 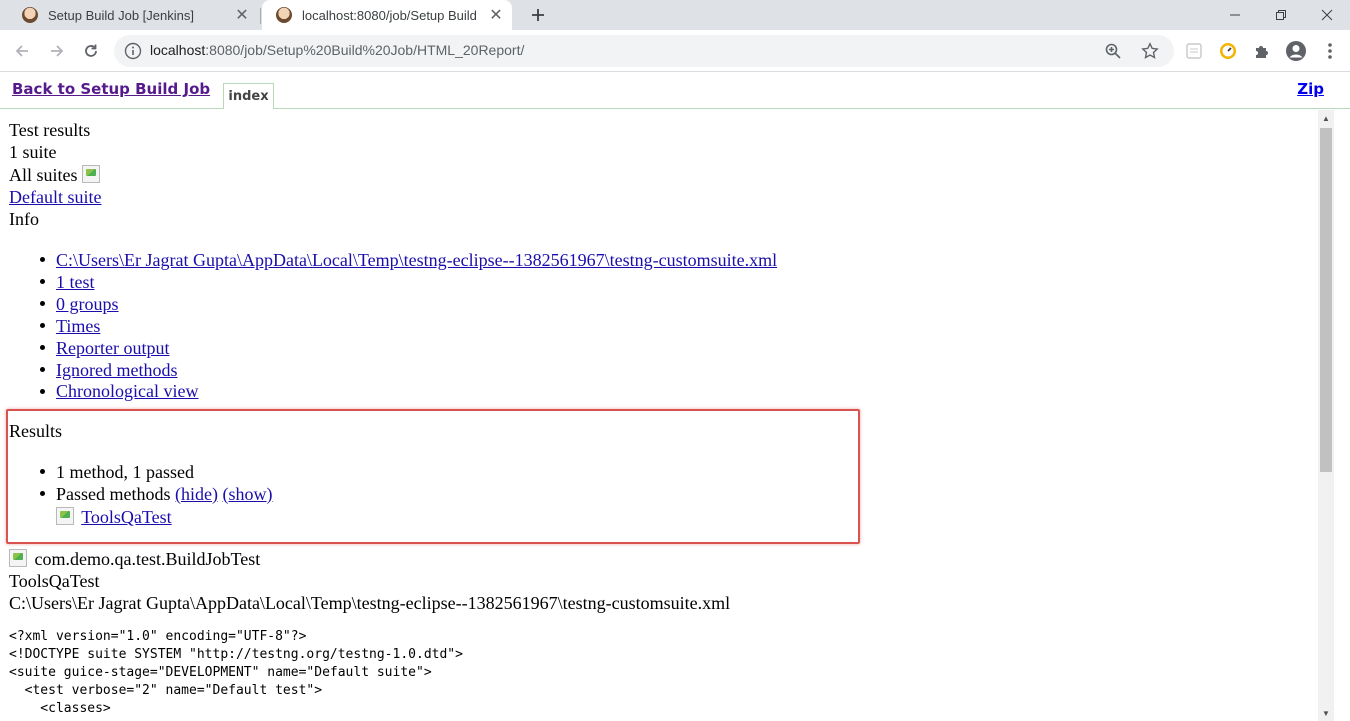 What do you see at coordinates (36, 431) in the screenshot?
I see `results-heading: Results` at bounding box center [36, 431].